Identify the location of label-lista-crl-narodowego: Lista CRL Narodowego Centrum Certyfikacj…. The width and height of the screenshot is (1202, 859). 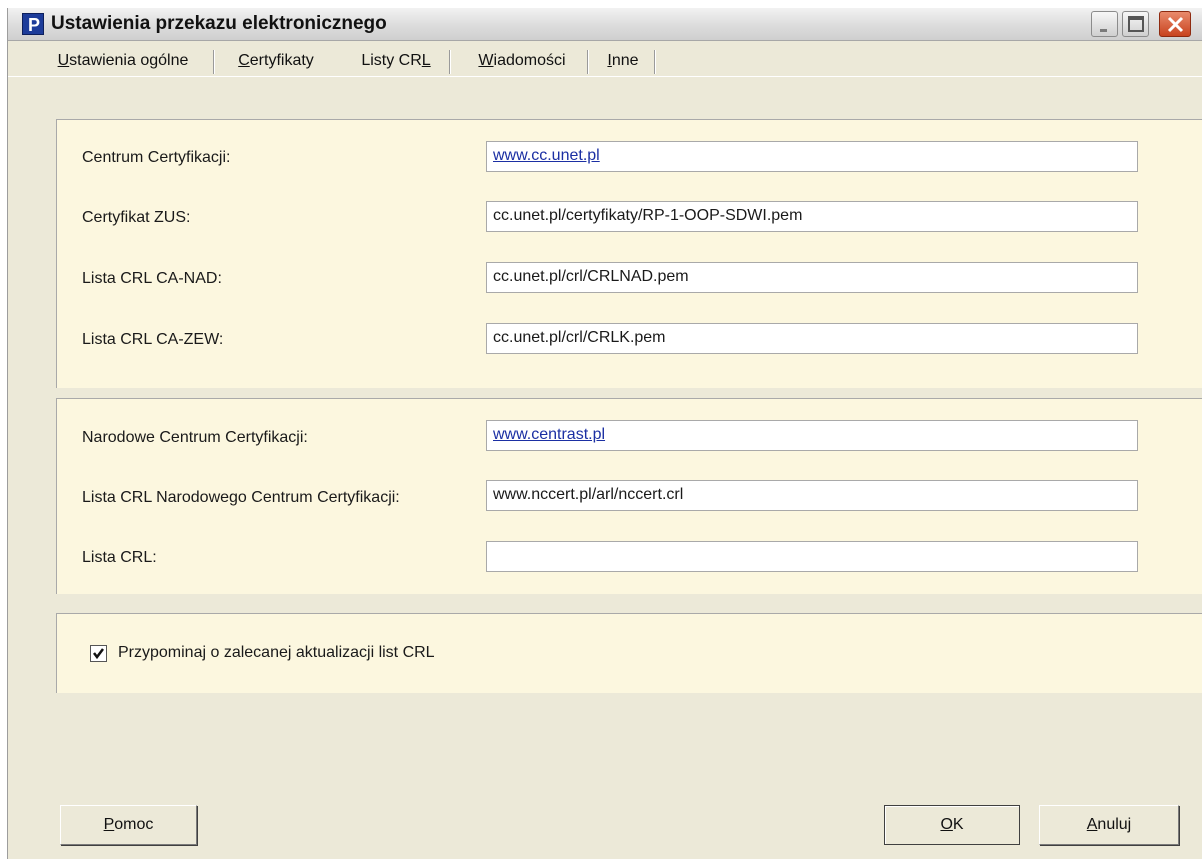
(241, 497).